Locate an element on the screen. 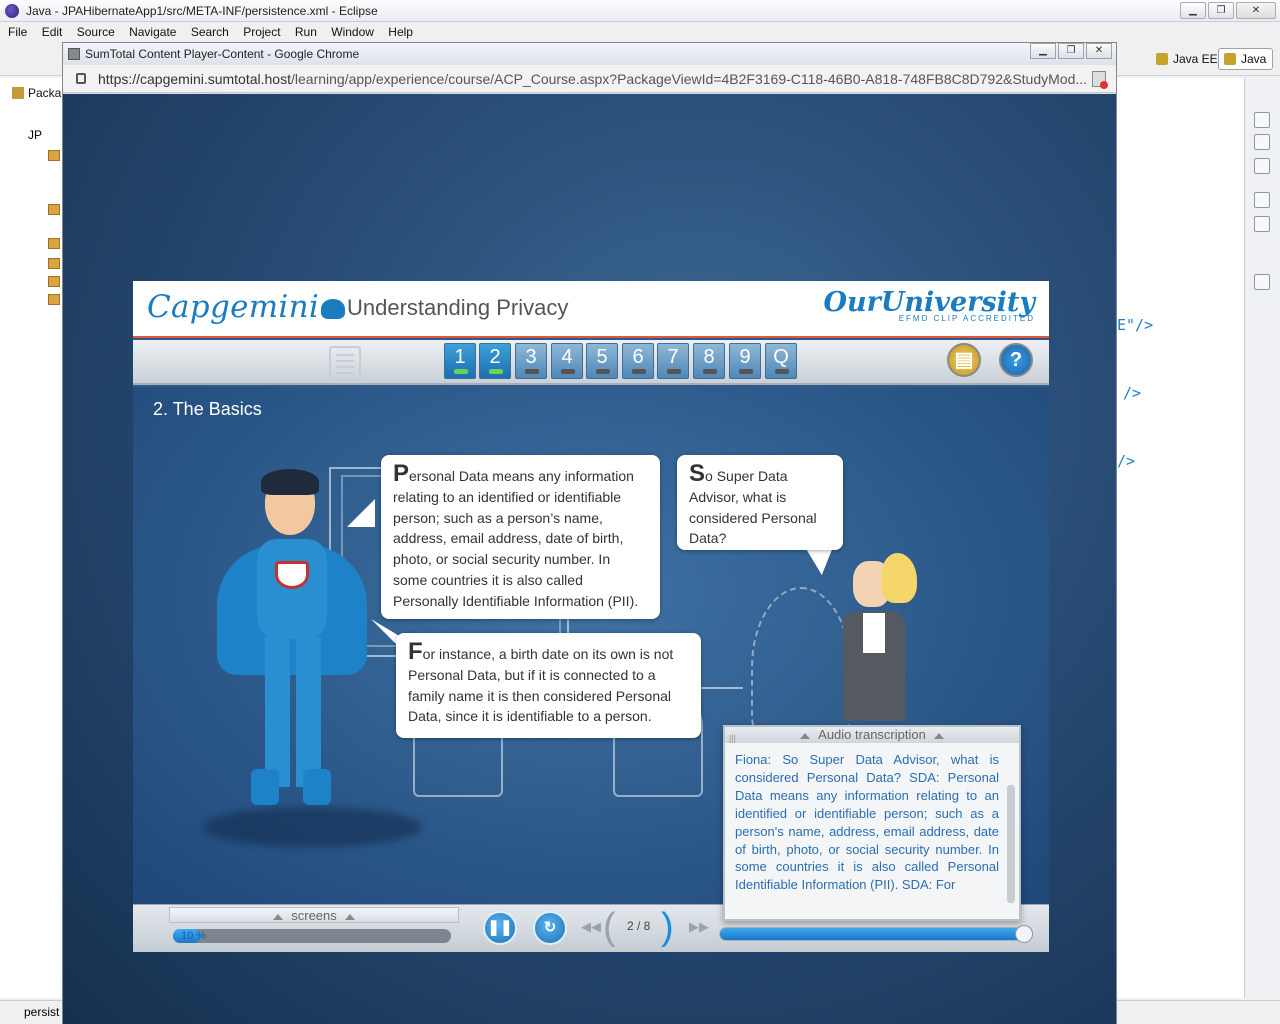 This screenshot has height=1024, width=1280. help-icon: ? is located at coordinates (1016, 360).